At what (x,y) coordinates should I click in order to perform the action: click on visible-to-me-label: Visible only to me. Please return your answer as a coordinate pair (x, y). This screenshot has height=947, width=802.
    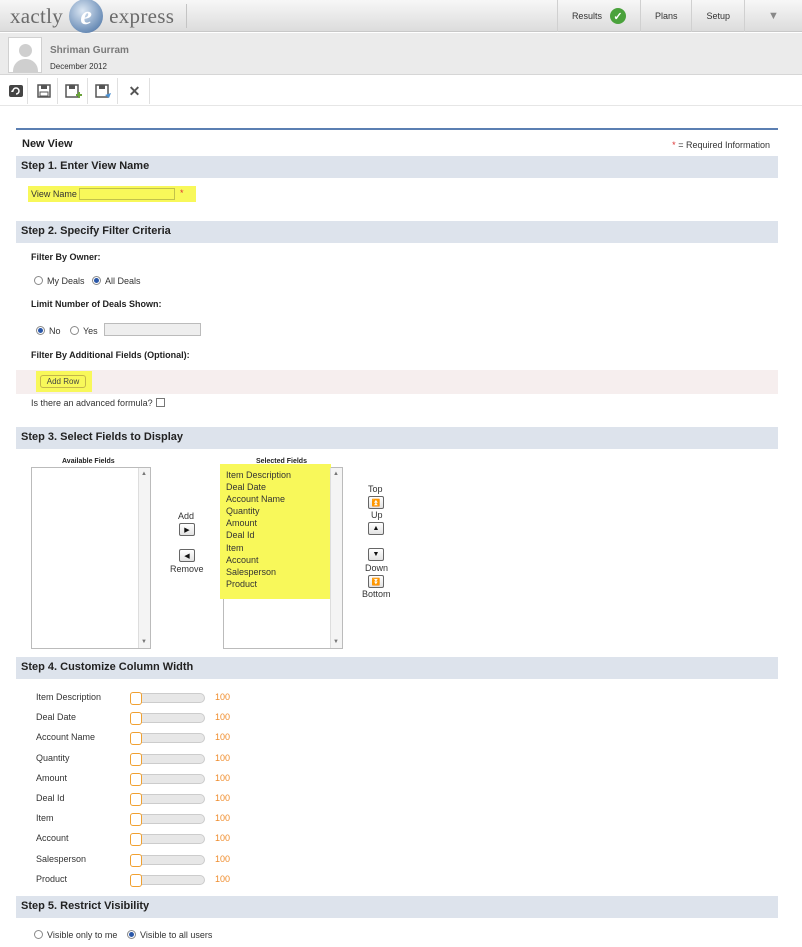
    Looking at the image, I should click on (82, 935).